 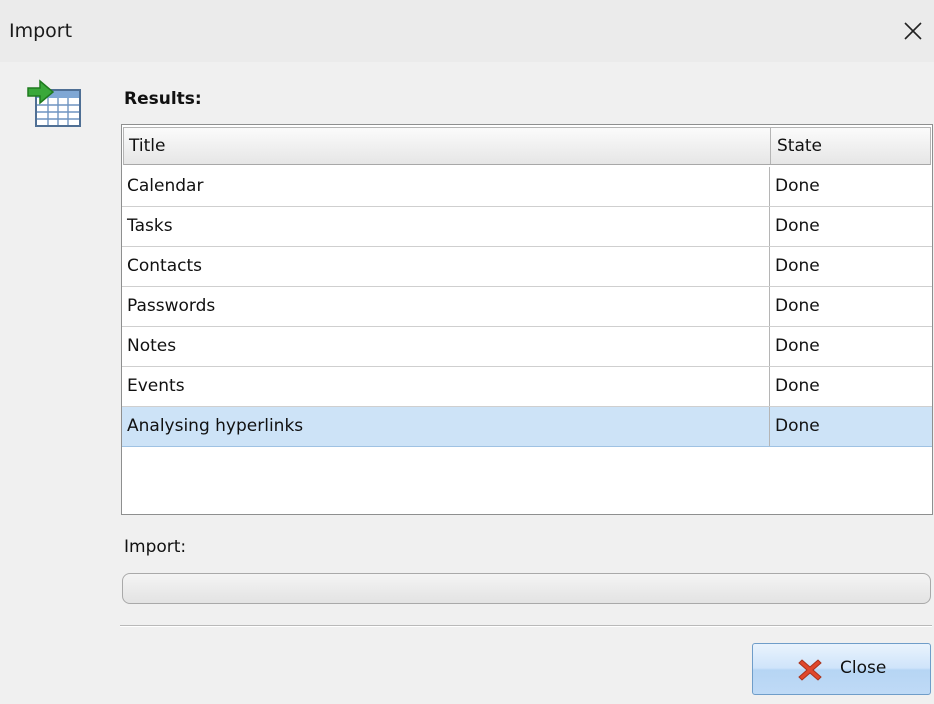 I want to click on table-row: Contacts Done, so click(x=527, y=267).